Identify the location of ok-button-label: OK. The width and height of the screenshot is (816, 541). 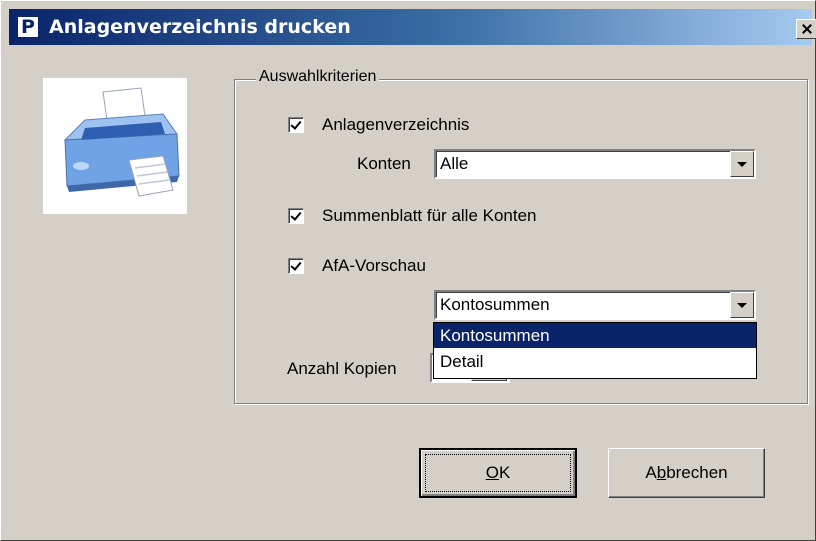
(498, 472).